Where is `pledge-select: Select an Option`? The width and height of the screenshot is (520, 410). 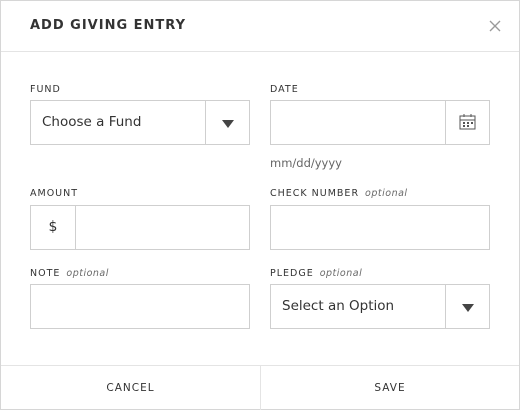
pledge-select: Select an Option is located at coordinates (380, 306).